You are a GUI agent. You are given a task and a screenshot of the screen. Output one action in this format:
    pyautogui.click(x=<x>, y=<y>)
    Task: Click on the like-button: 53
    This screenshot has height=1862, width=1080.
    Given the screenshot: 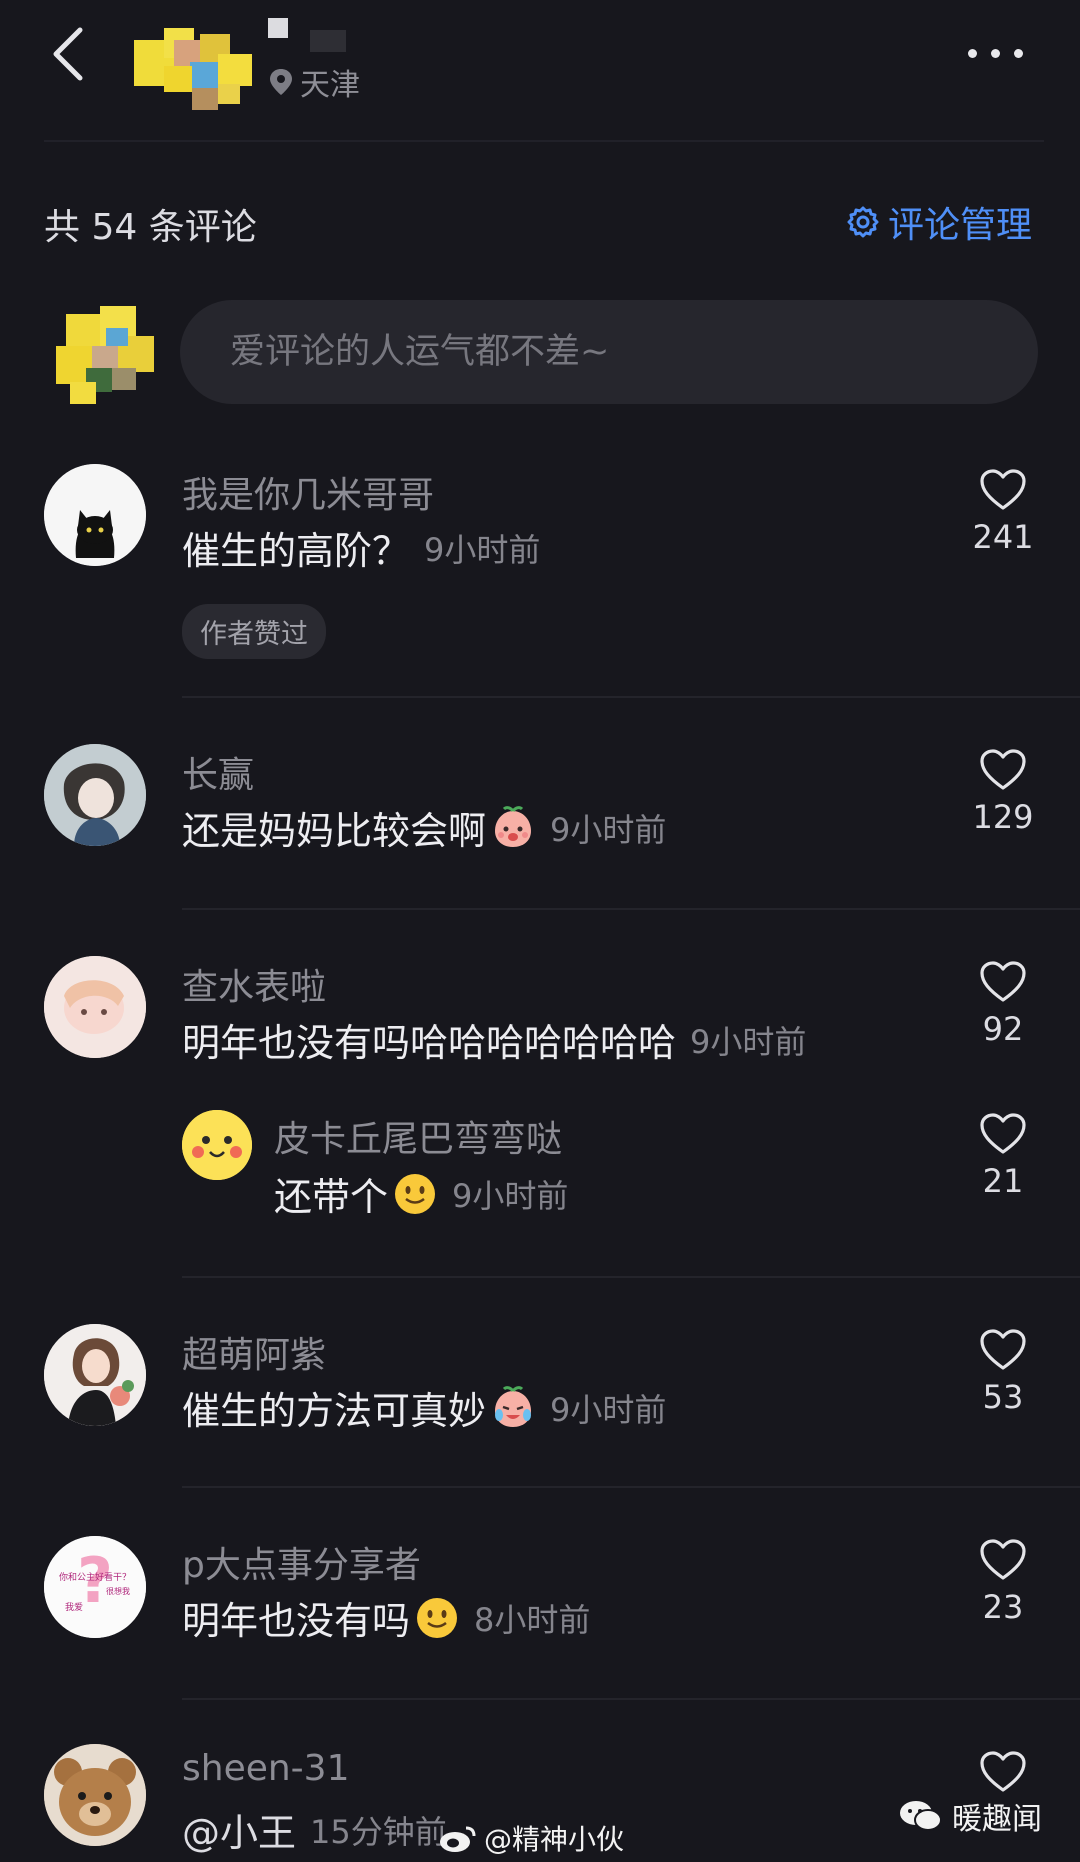 What is the action you would take?
    pyautogui.click(x=1003, y=1372)
    